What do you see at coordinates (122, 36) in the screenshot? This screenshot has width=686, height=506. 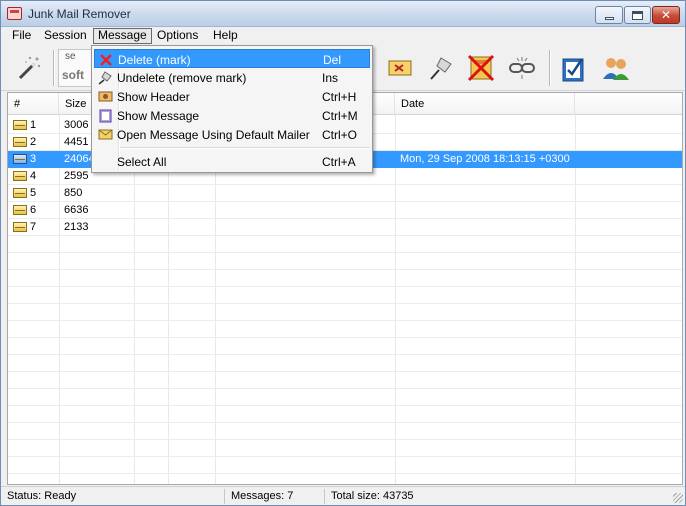 I see `menu-message: Message` at bounding box center [122, 36].